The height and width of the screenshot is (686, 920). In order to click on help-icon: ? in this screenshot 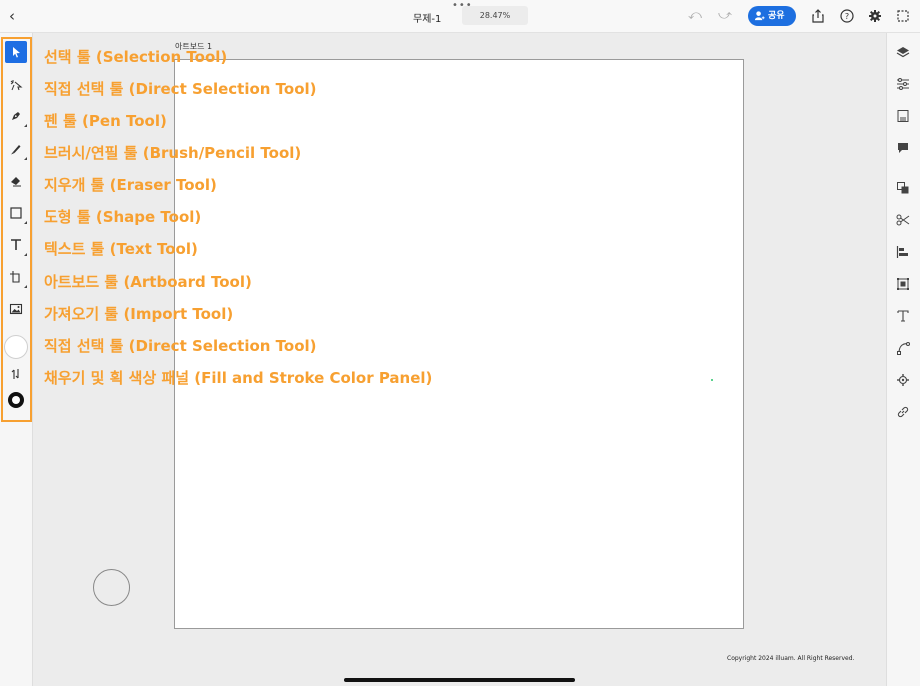, I will do `click(847, 16)`.